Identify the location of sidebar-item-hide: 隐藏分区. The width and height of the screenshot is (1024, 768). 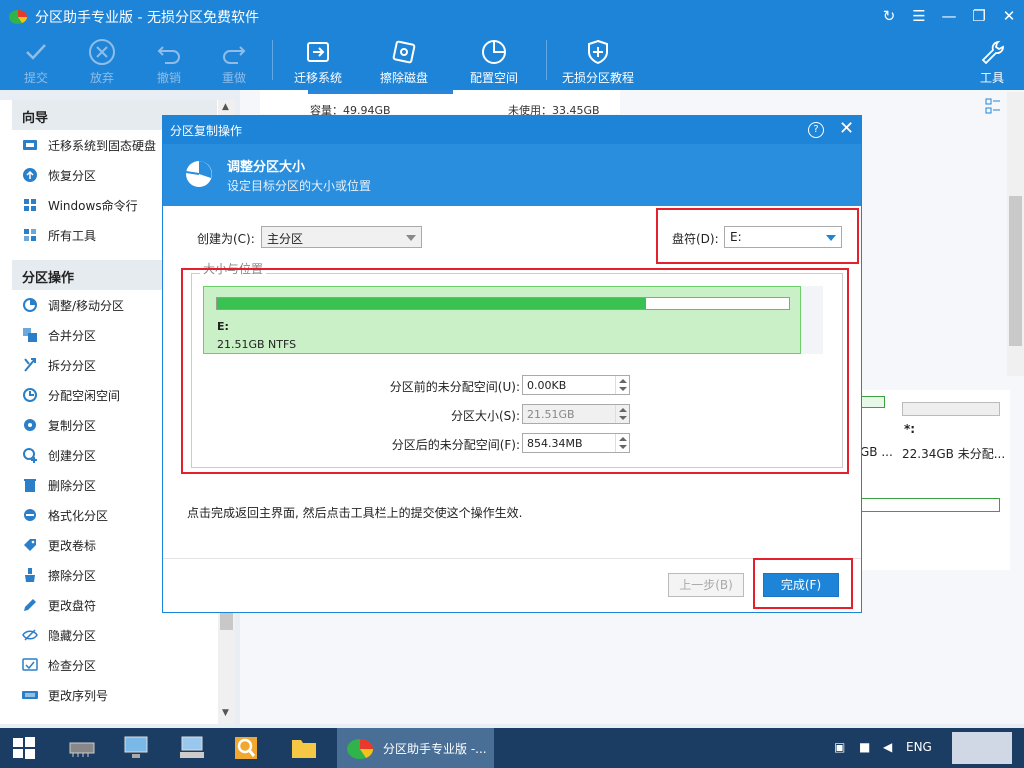
(114, 635).